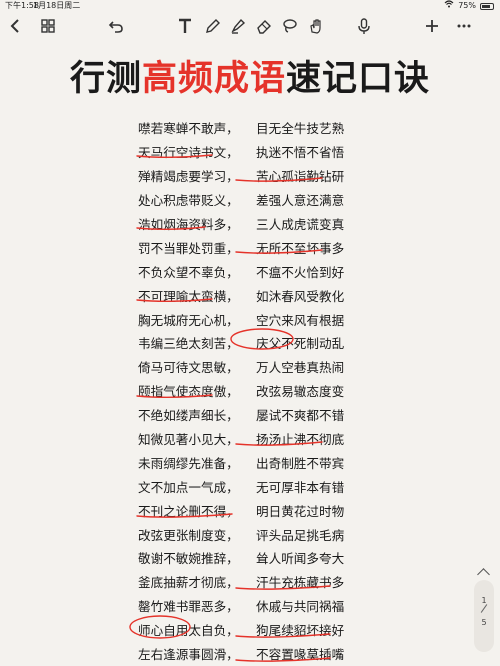 The image size is (500, 666). I want to click on idiom-left: 韦编三绝太刻苦，, so click(188, 344).